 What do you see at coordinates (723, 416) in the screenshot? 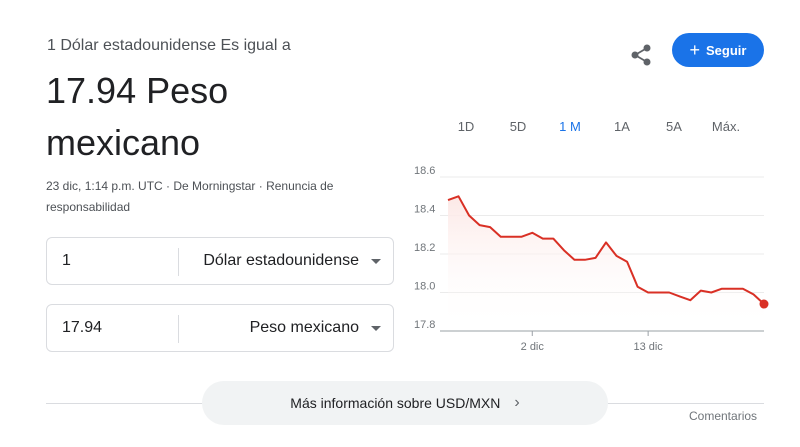
I see `feedback-link: Comentarios` at bounding box center [723, 416].